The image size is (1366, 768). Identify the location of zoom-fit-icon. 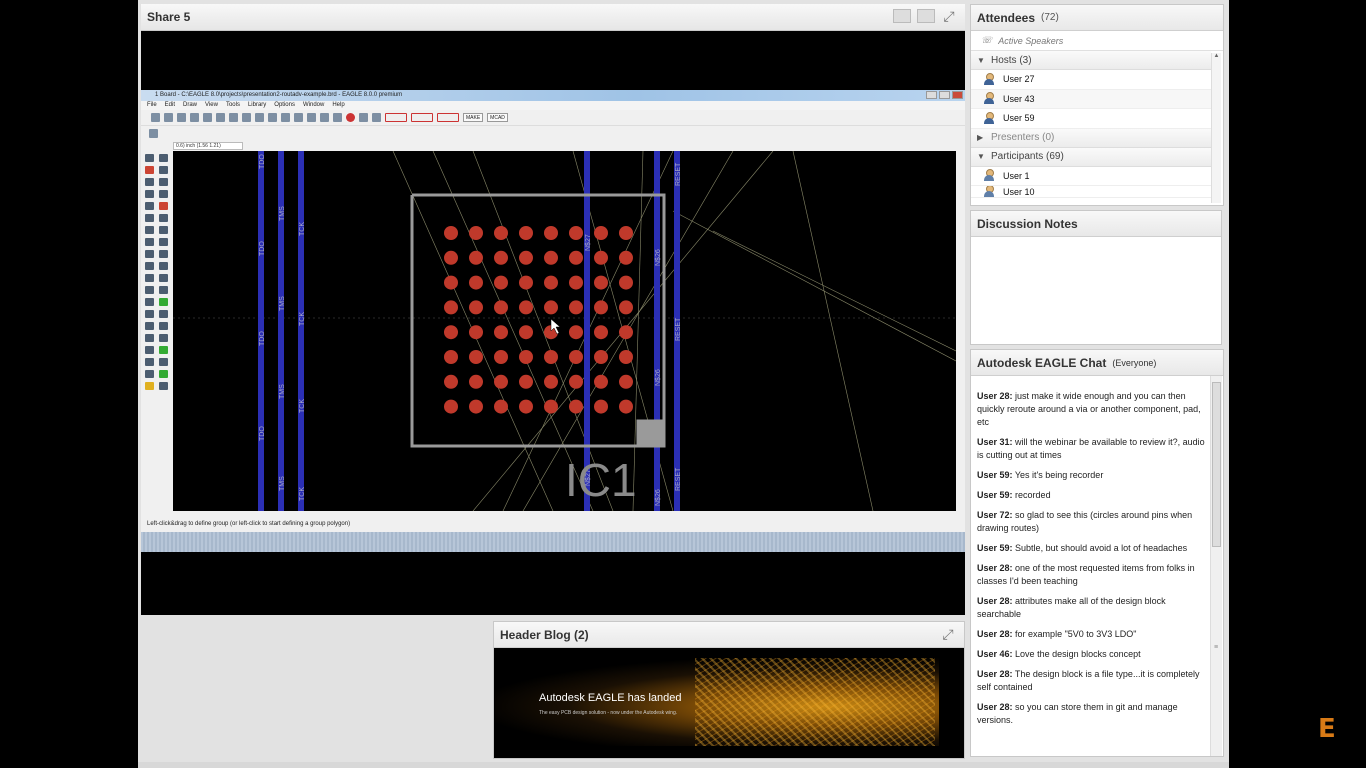
(259, 117).